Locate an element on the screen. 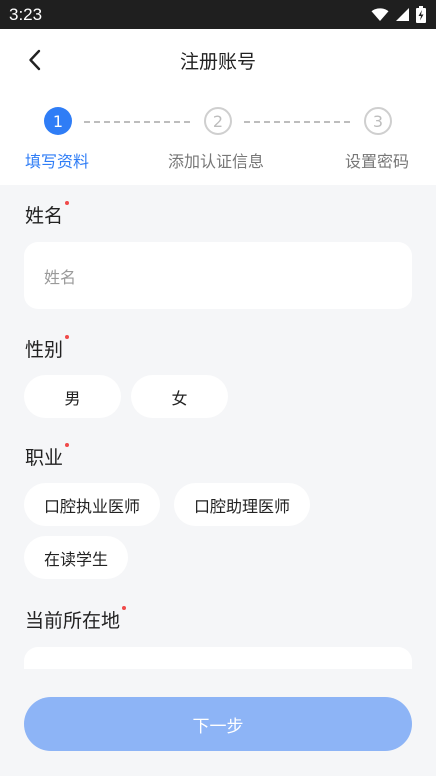 The height and width of the screenshot is (776, 436). step-3-circle: 3 is located at coordinates (378, 121).